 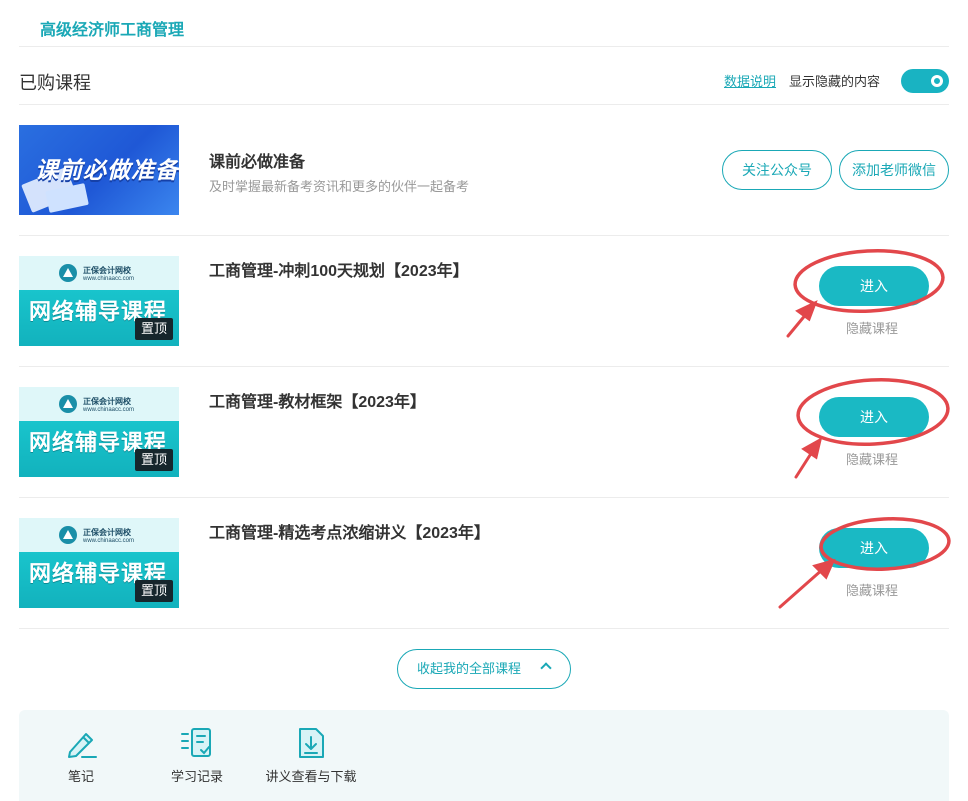 I want to click on course-title: 工商管理-教材框架【2023年】, so click(x=317, y=402).